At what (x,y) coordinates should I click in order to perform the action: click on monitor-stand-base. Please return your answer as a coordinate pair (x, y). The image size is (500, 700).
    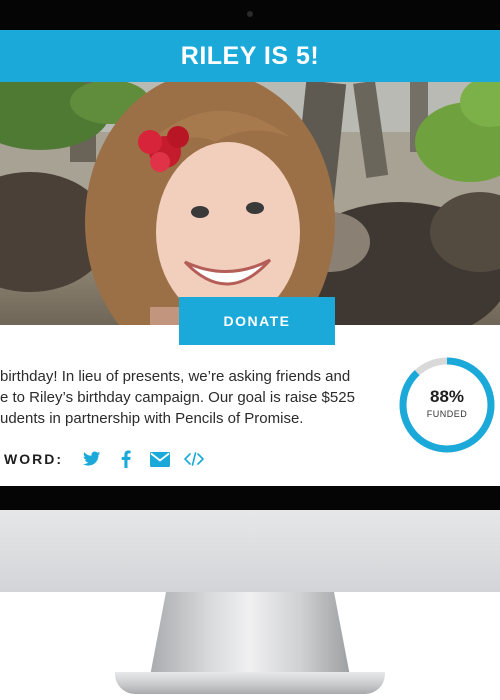
    Looking at the image, I should click on (250, 683).